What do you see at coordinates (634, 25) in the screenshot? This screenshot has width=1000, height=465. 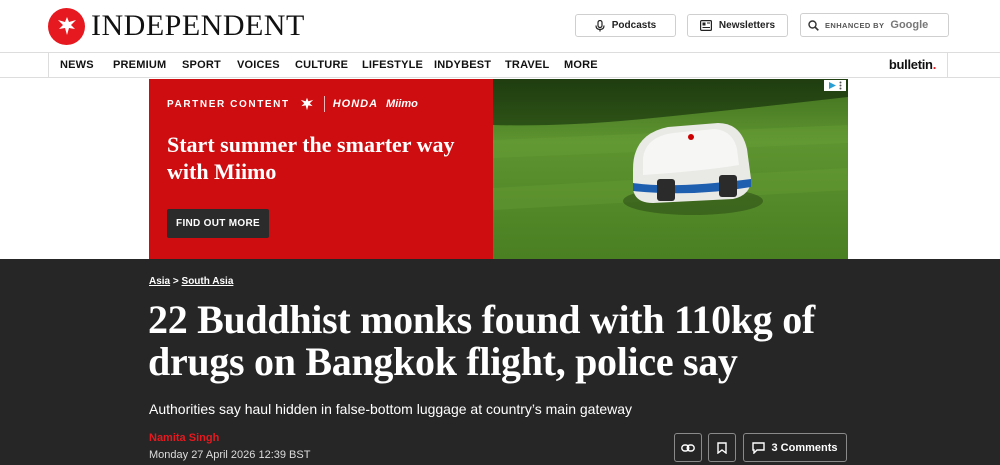 I see `podcasts-label: Podcasts` at bounding box center [634, 25].